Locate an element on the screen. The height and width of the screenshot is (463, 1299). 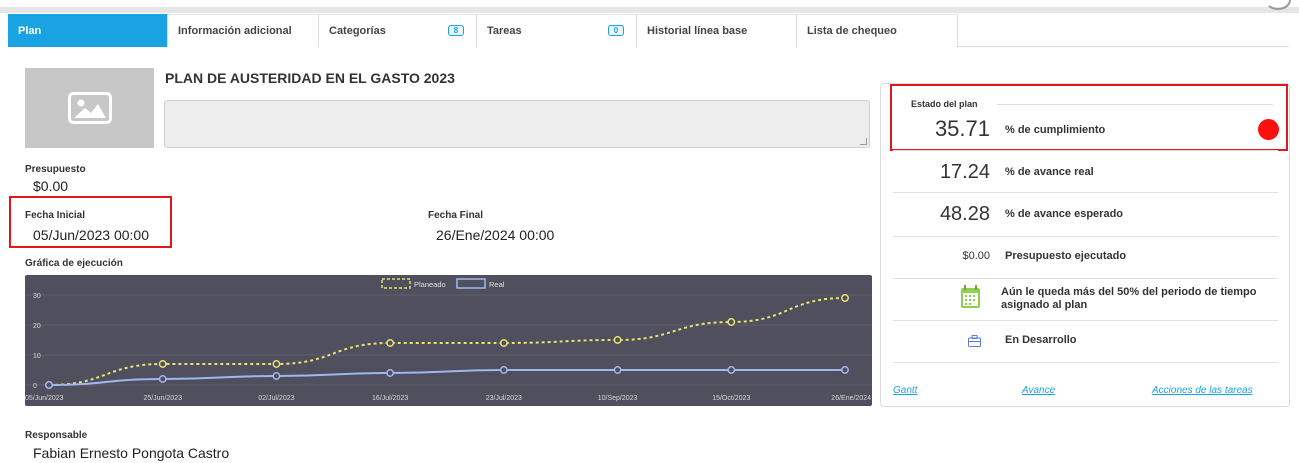
briefcase-icon is located at coordinates (974, 343).